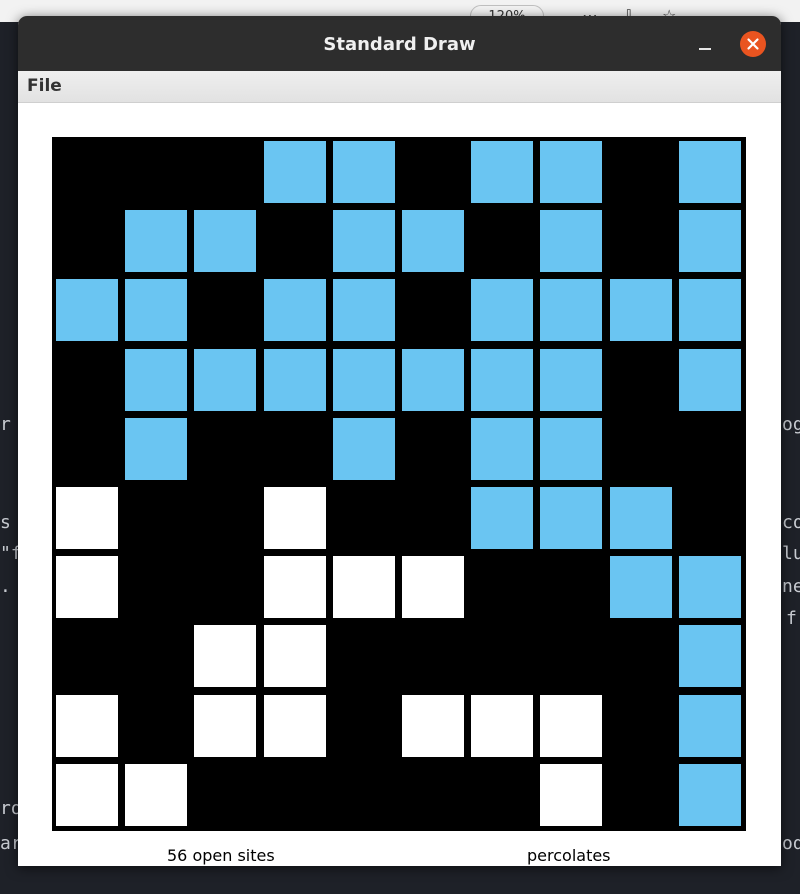  I want to click on code-fragment: r, so click(5, 424).